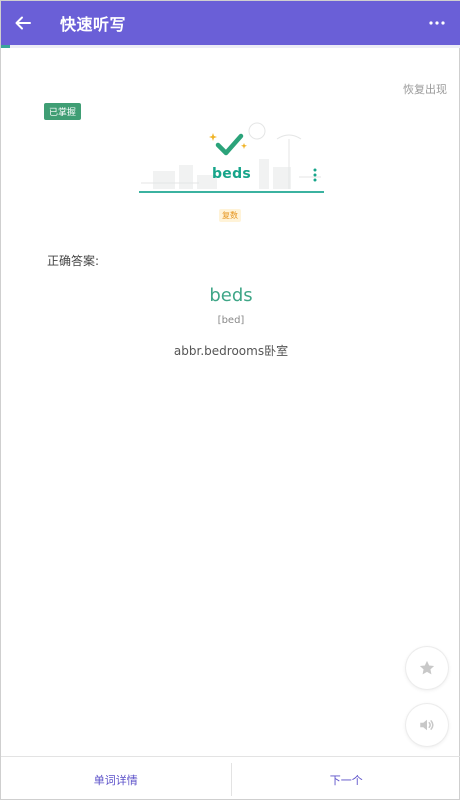  What do you see at coordinates (231, 174) in the screenshot?
I see `dictation-word: beds` at bounding box center [231, 174].